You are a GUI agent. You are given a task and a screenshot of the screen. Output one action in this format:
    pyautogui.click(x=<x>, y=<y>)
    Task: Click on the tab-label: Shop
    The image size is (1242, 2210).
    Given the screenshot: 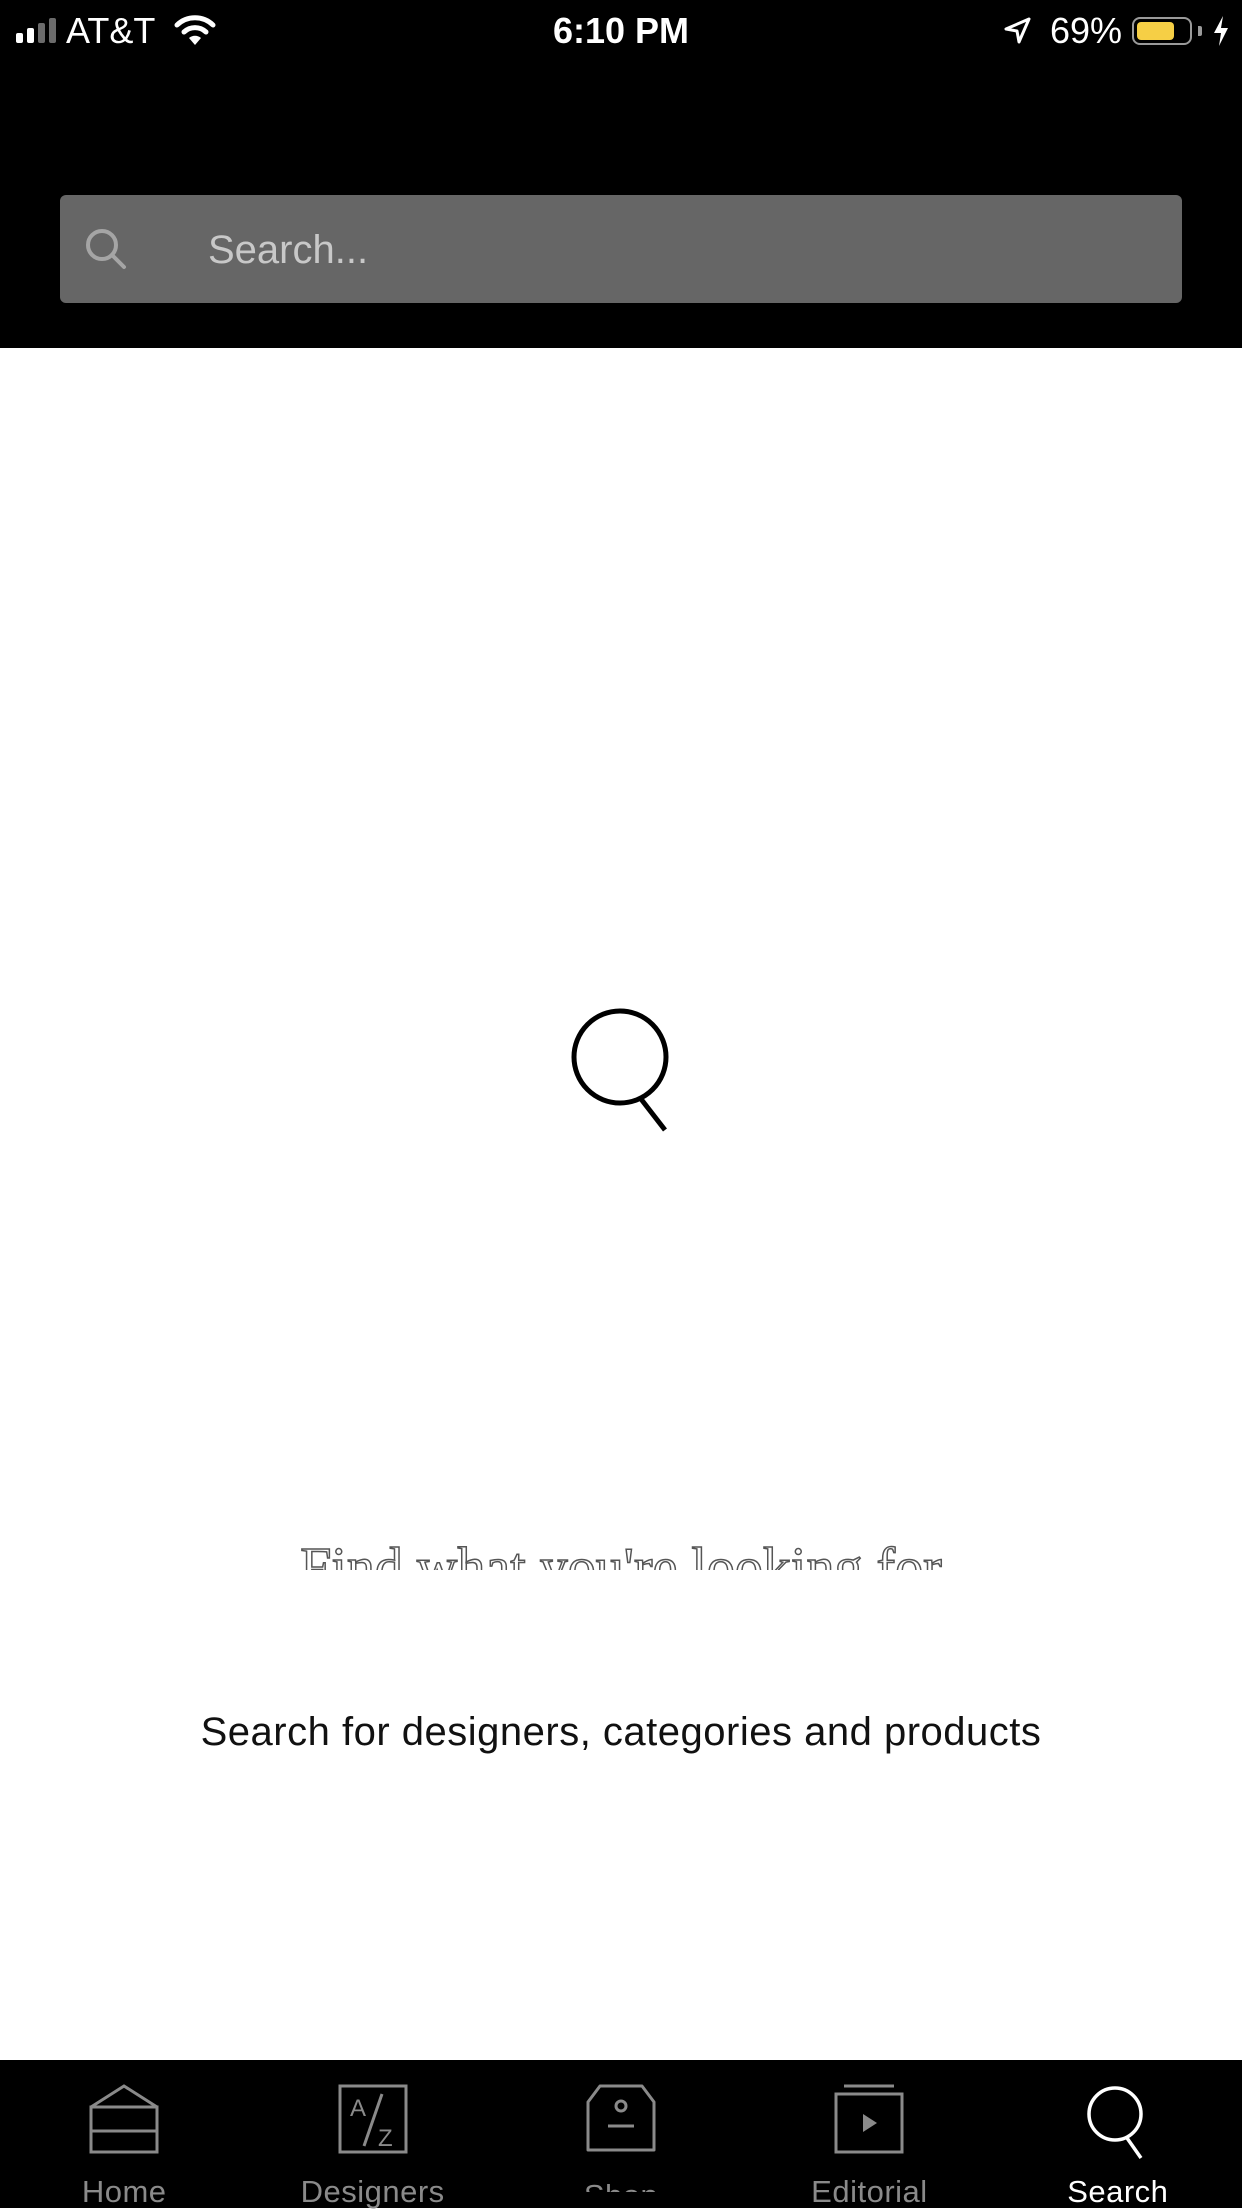 What is the action you would take?
    pyautogui.click(x=621, y=2185)
    